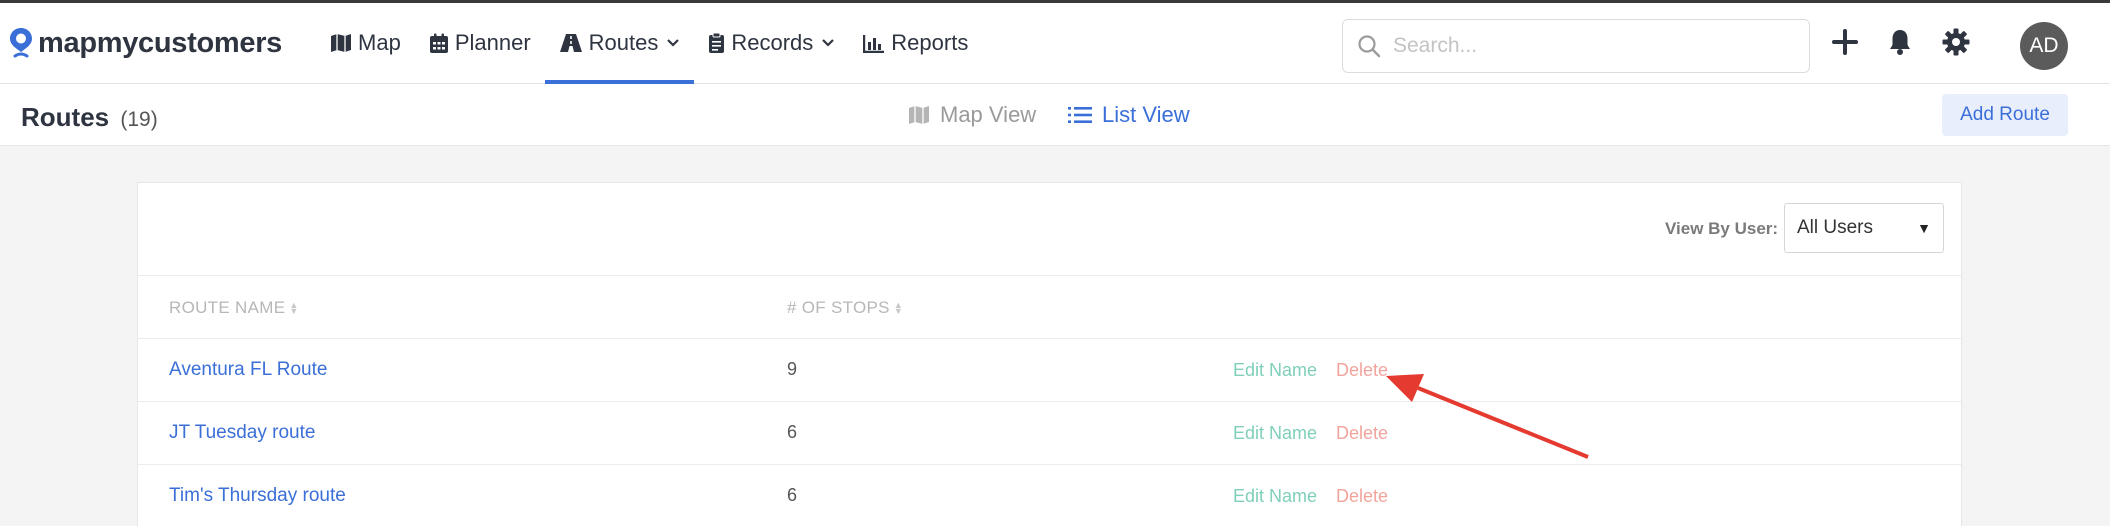 This screenshot has height=526, width=2110. I want to click on page-title-text: Routes, so click(65, 117).